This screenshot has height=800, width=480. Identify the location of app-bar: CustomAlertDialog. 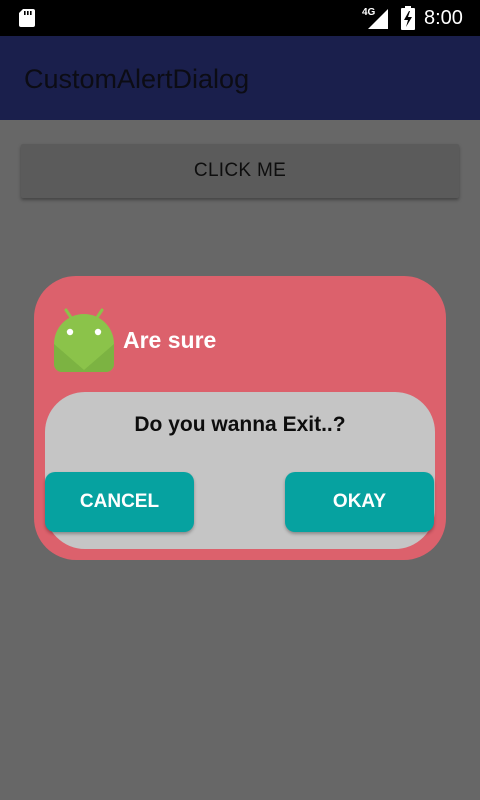
(240, 78).